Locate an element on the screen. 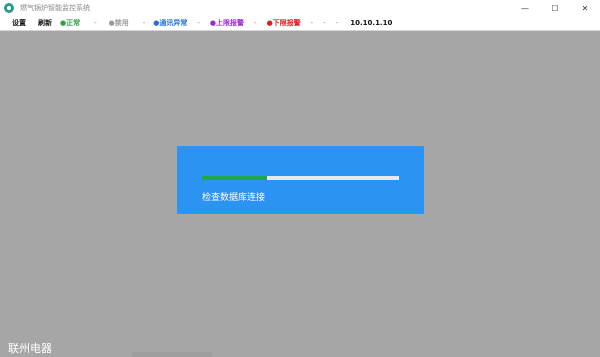  minimize-button: — is located at coordinates (525, 8).